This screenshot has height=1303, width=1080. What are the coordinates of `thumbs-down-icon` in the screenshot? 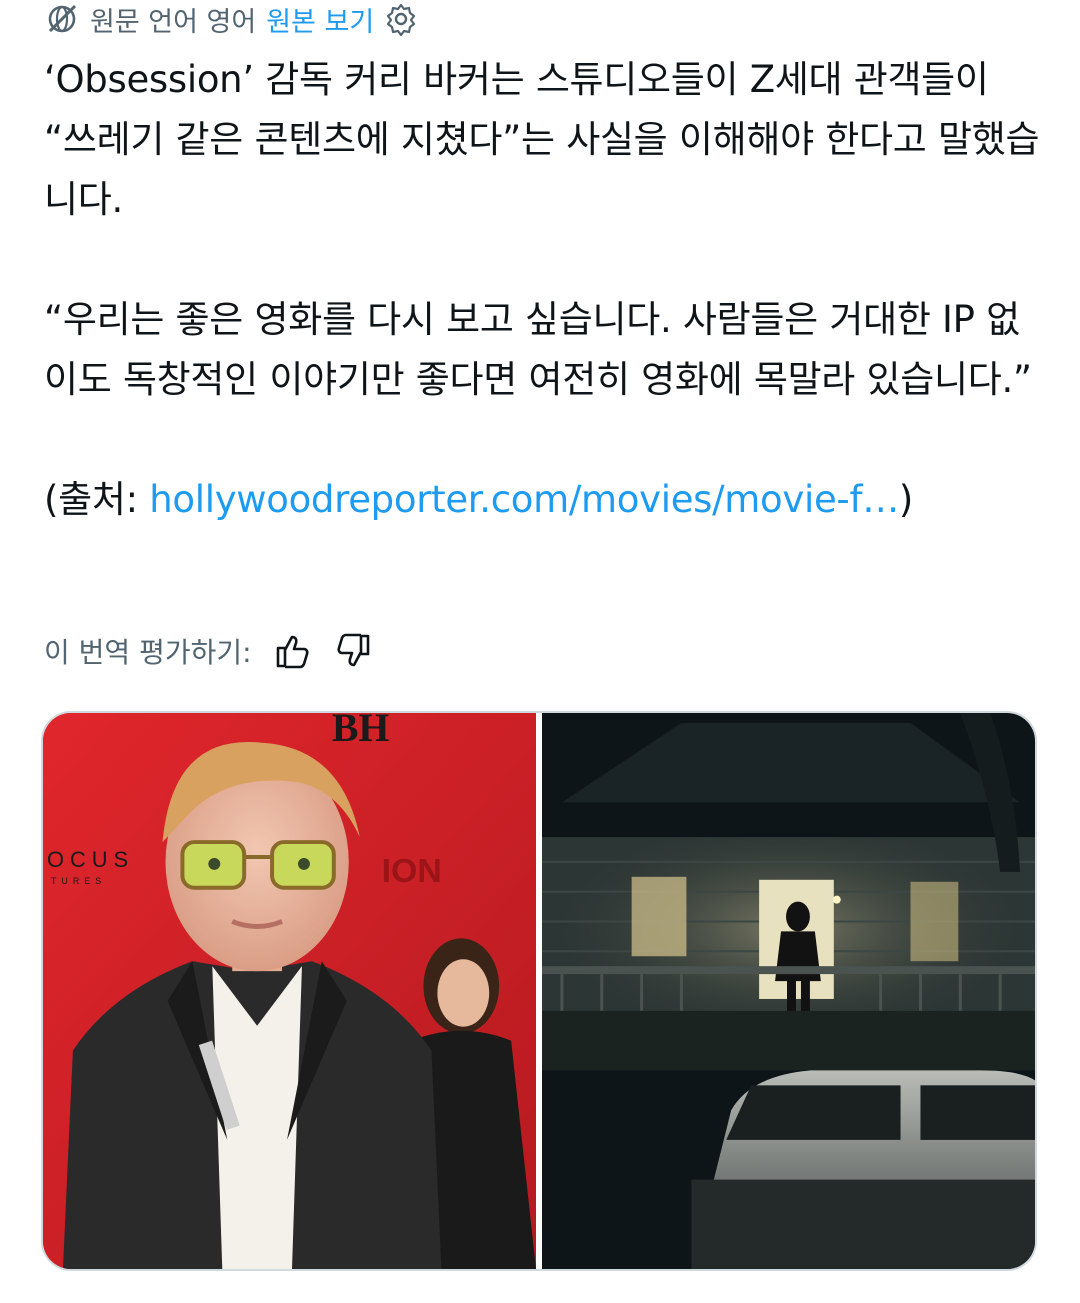 It's located at (354, 651).